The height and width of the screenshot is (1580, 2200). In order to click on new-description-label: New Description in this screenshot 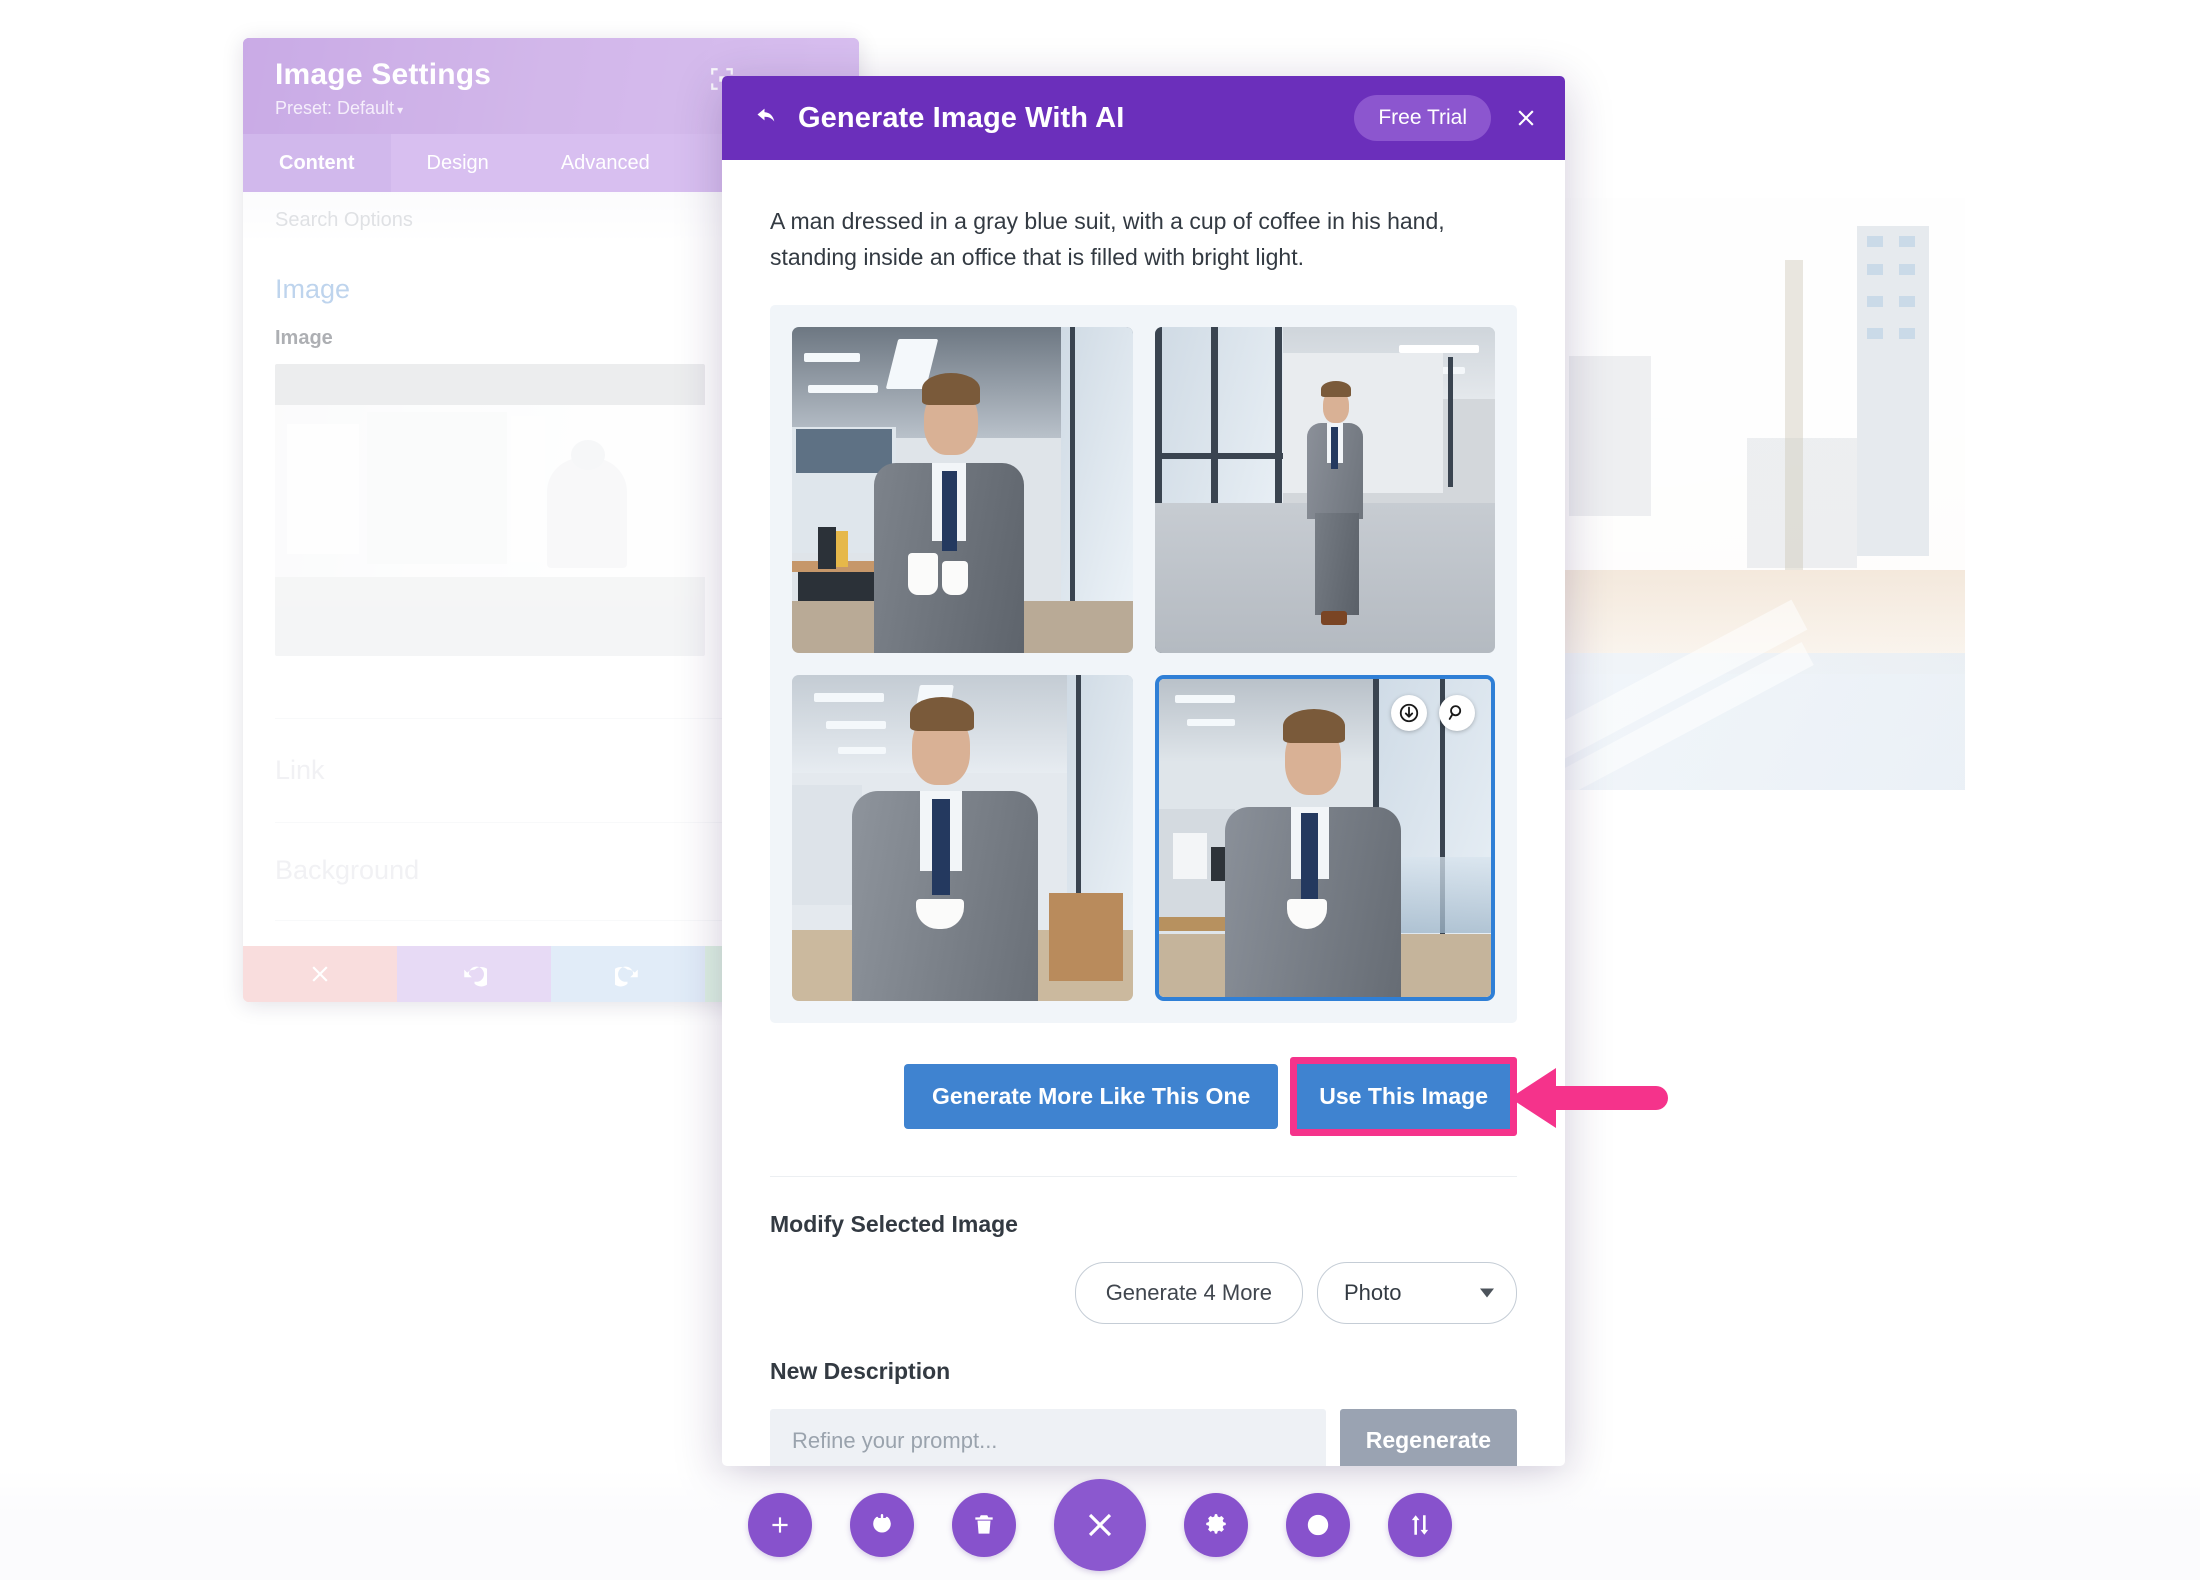, I will do `click(860, 1371)`.